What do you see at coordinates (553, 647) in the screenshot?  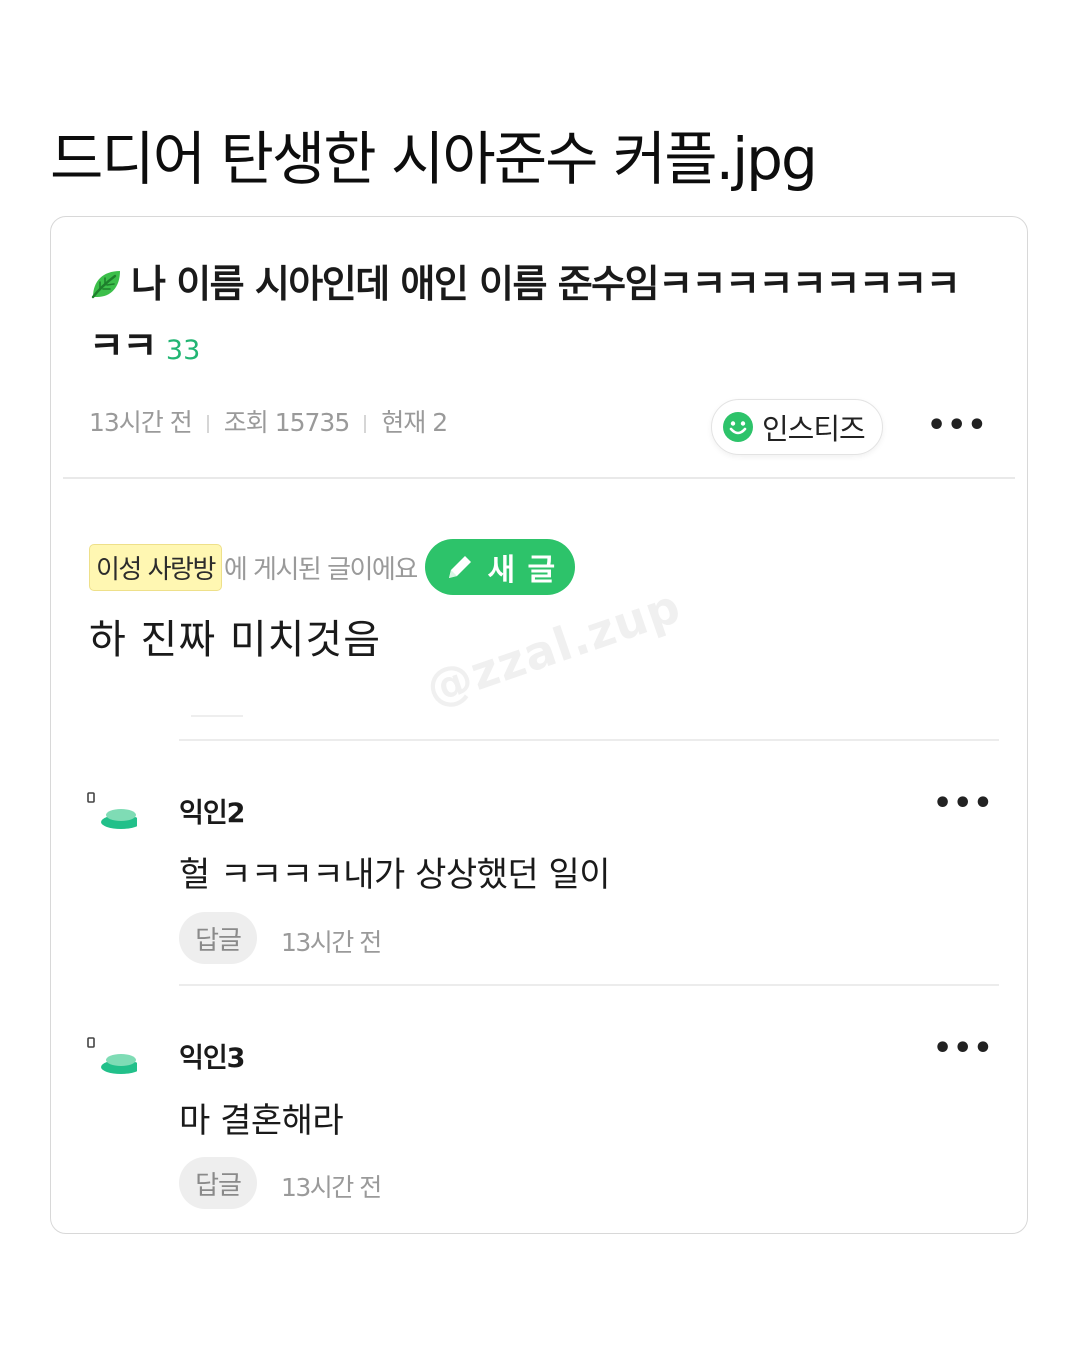 I see `watermark: @zzal.zup` at bounding box center [553, 647].